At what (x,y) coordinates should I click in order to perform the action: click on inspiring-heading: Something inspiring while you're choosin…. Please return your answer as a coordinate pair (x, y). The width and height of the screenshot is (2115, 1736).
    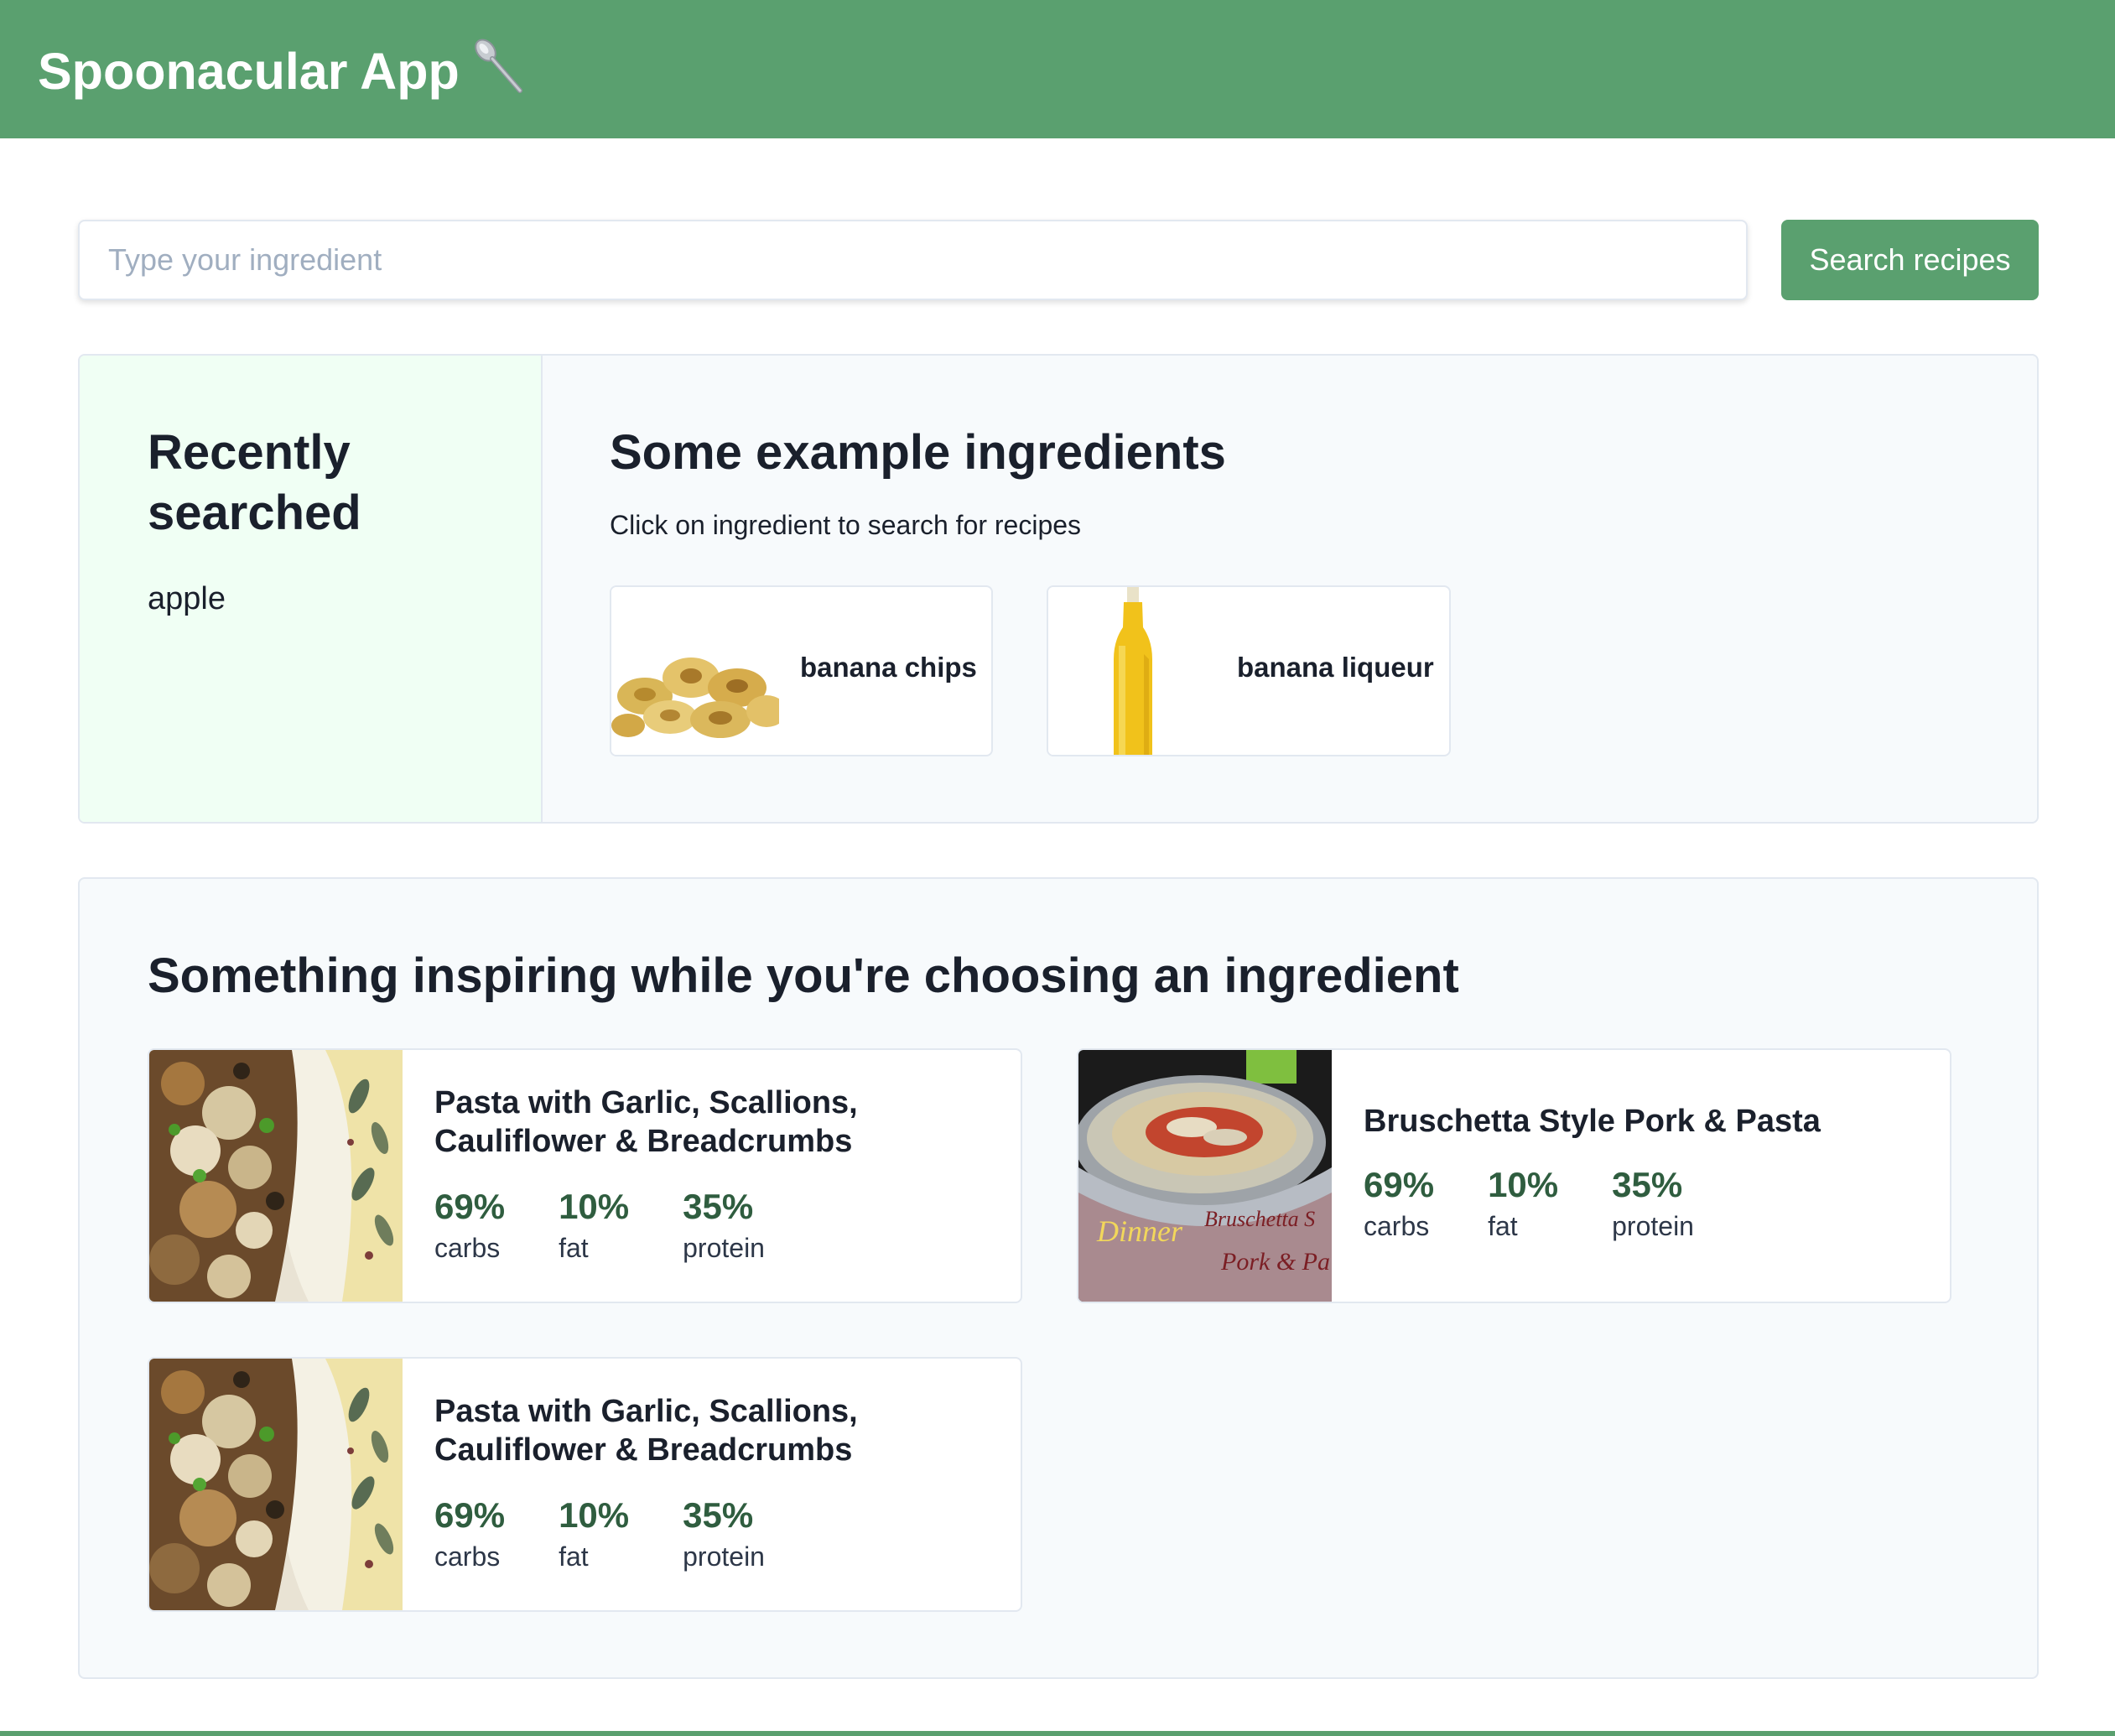
    Looking at the image, I should click on (803, 976).